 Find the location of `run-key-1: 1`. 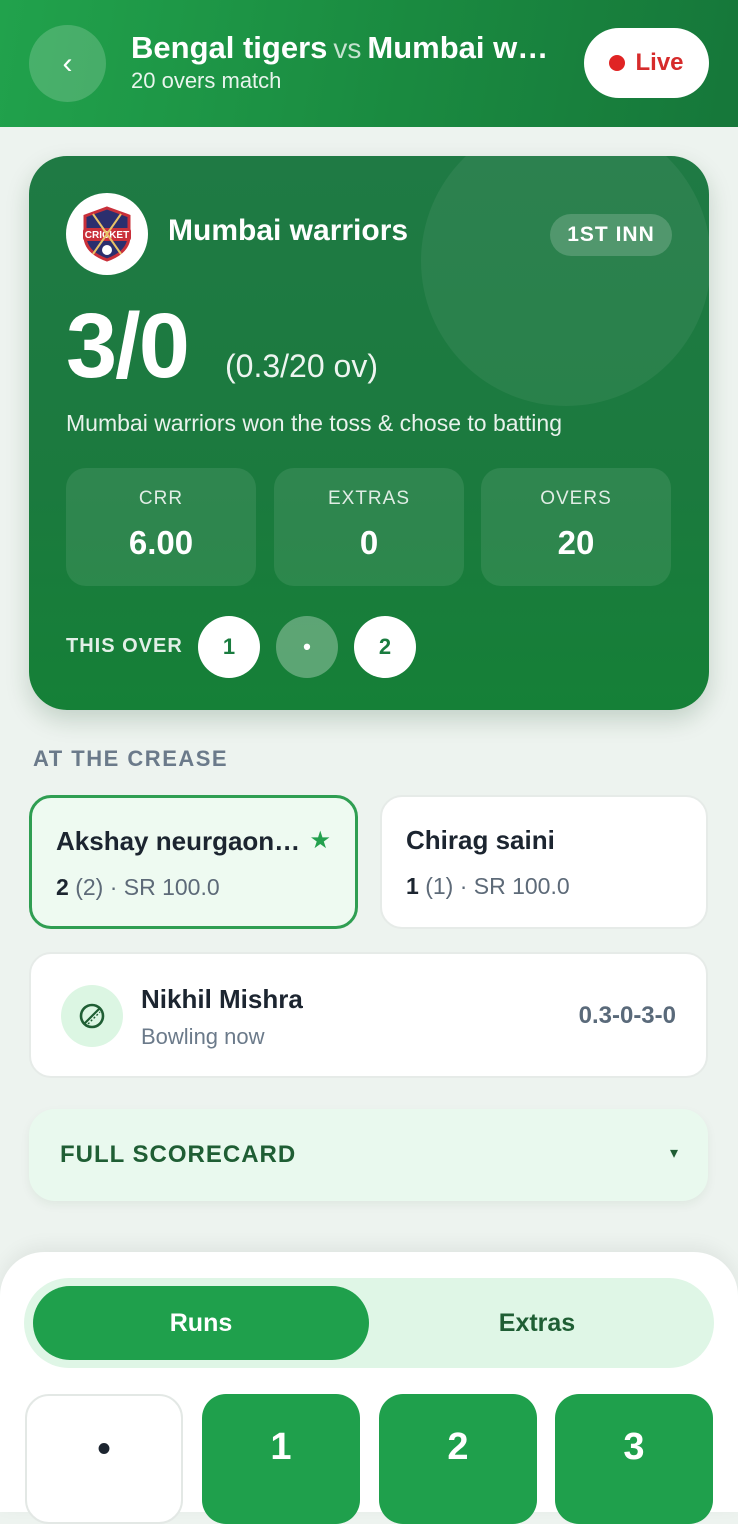

run-key-1: 1 is located at coordinates (281, 1459).